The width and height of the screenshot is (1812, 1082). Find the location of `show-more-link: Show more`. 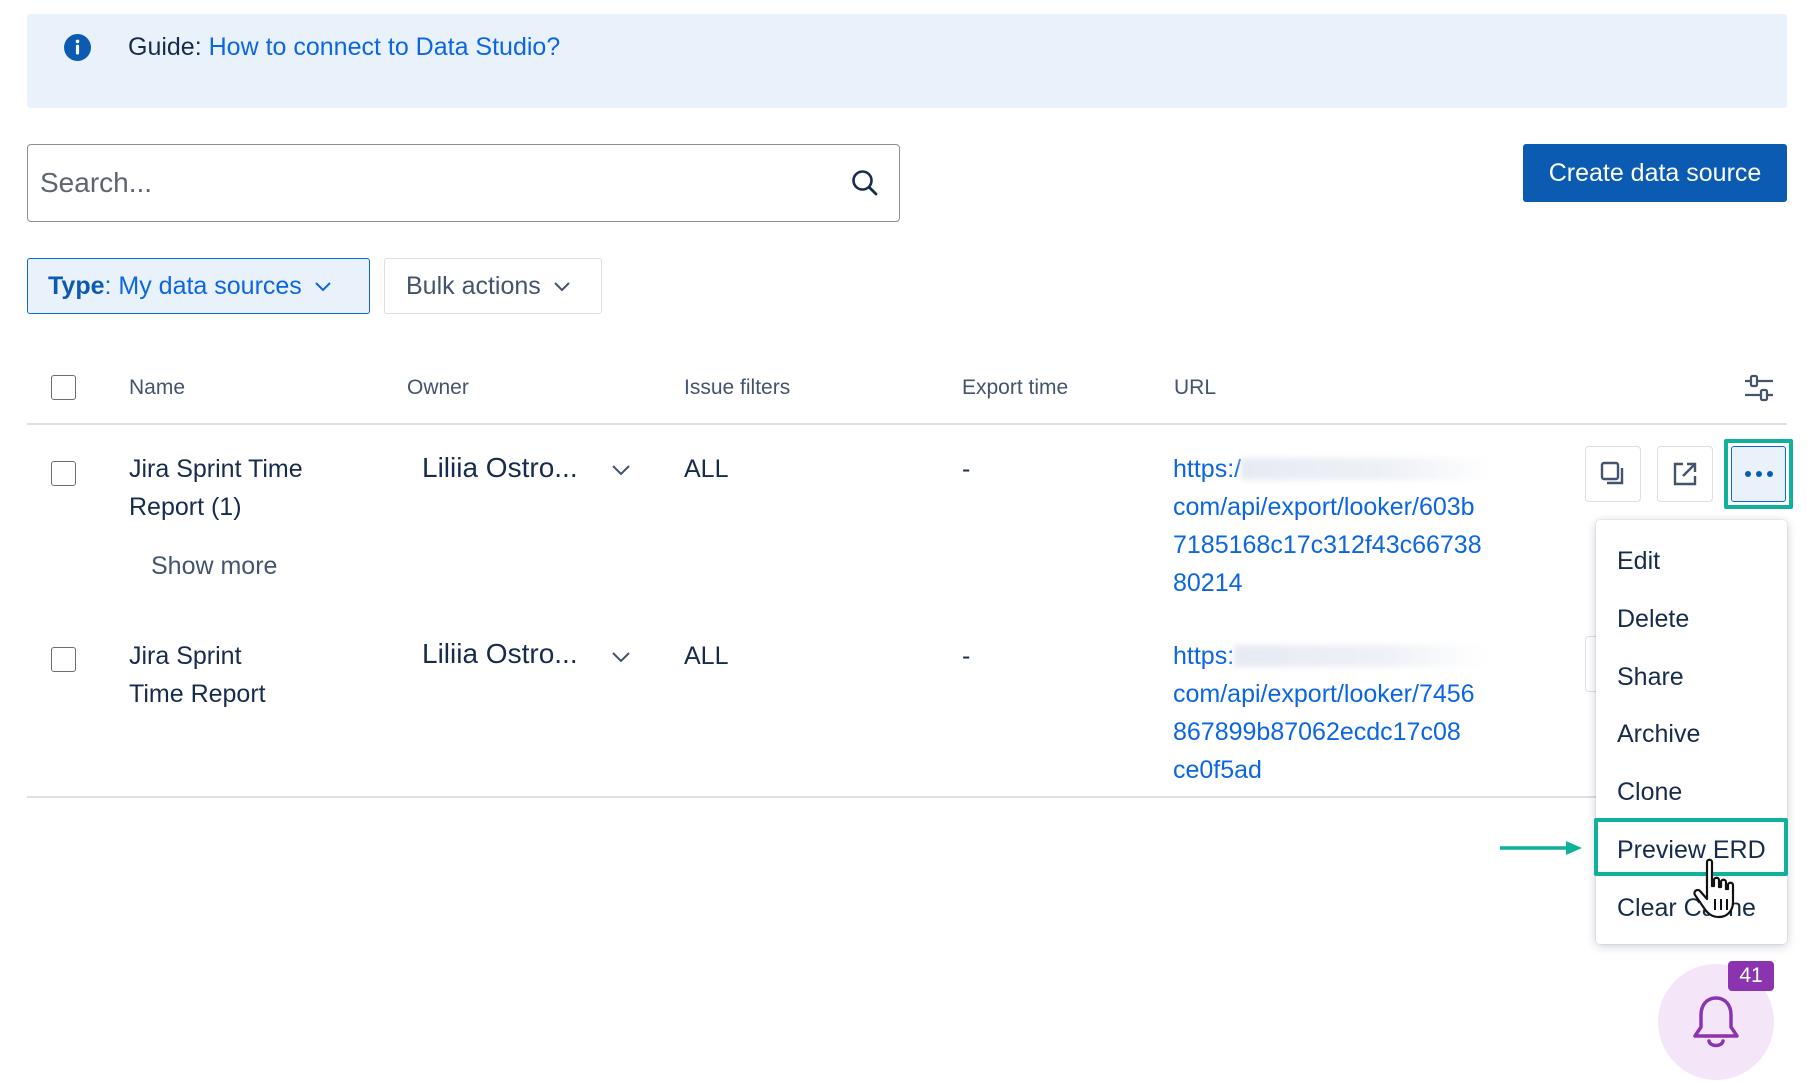

show-more-link: Show more is located at coordinates (214, 566).